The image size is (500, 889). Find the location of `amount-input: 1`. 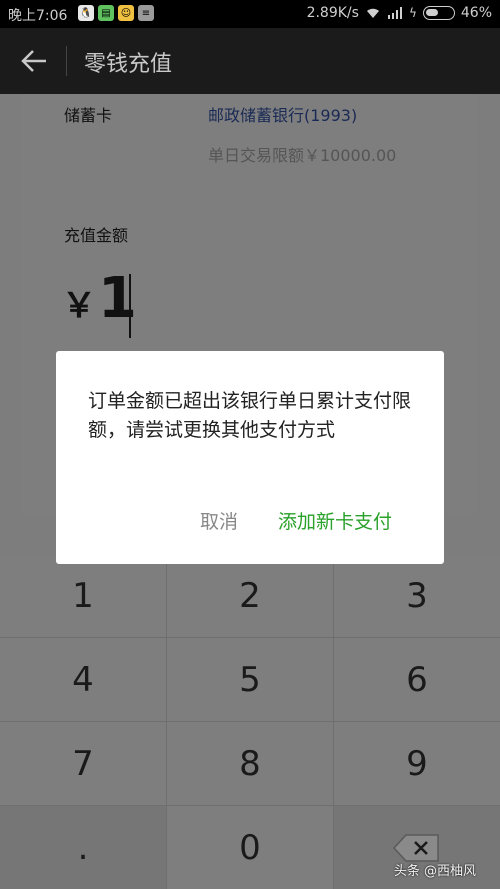

amount-input: 1 is located at coordinates (117, 298).